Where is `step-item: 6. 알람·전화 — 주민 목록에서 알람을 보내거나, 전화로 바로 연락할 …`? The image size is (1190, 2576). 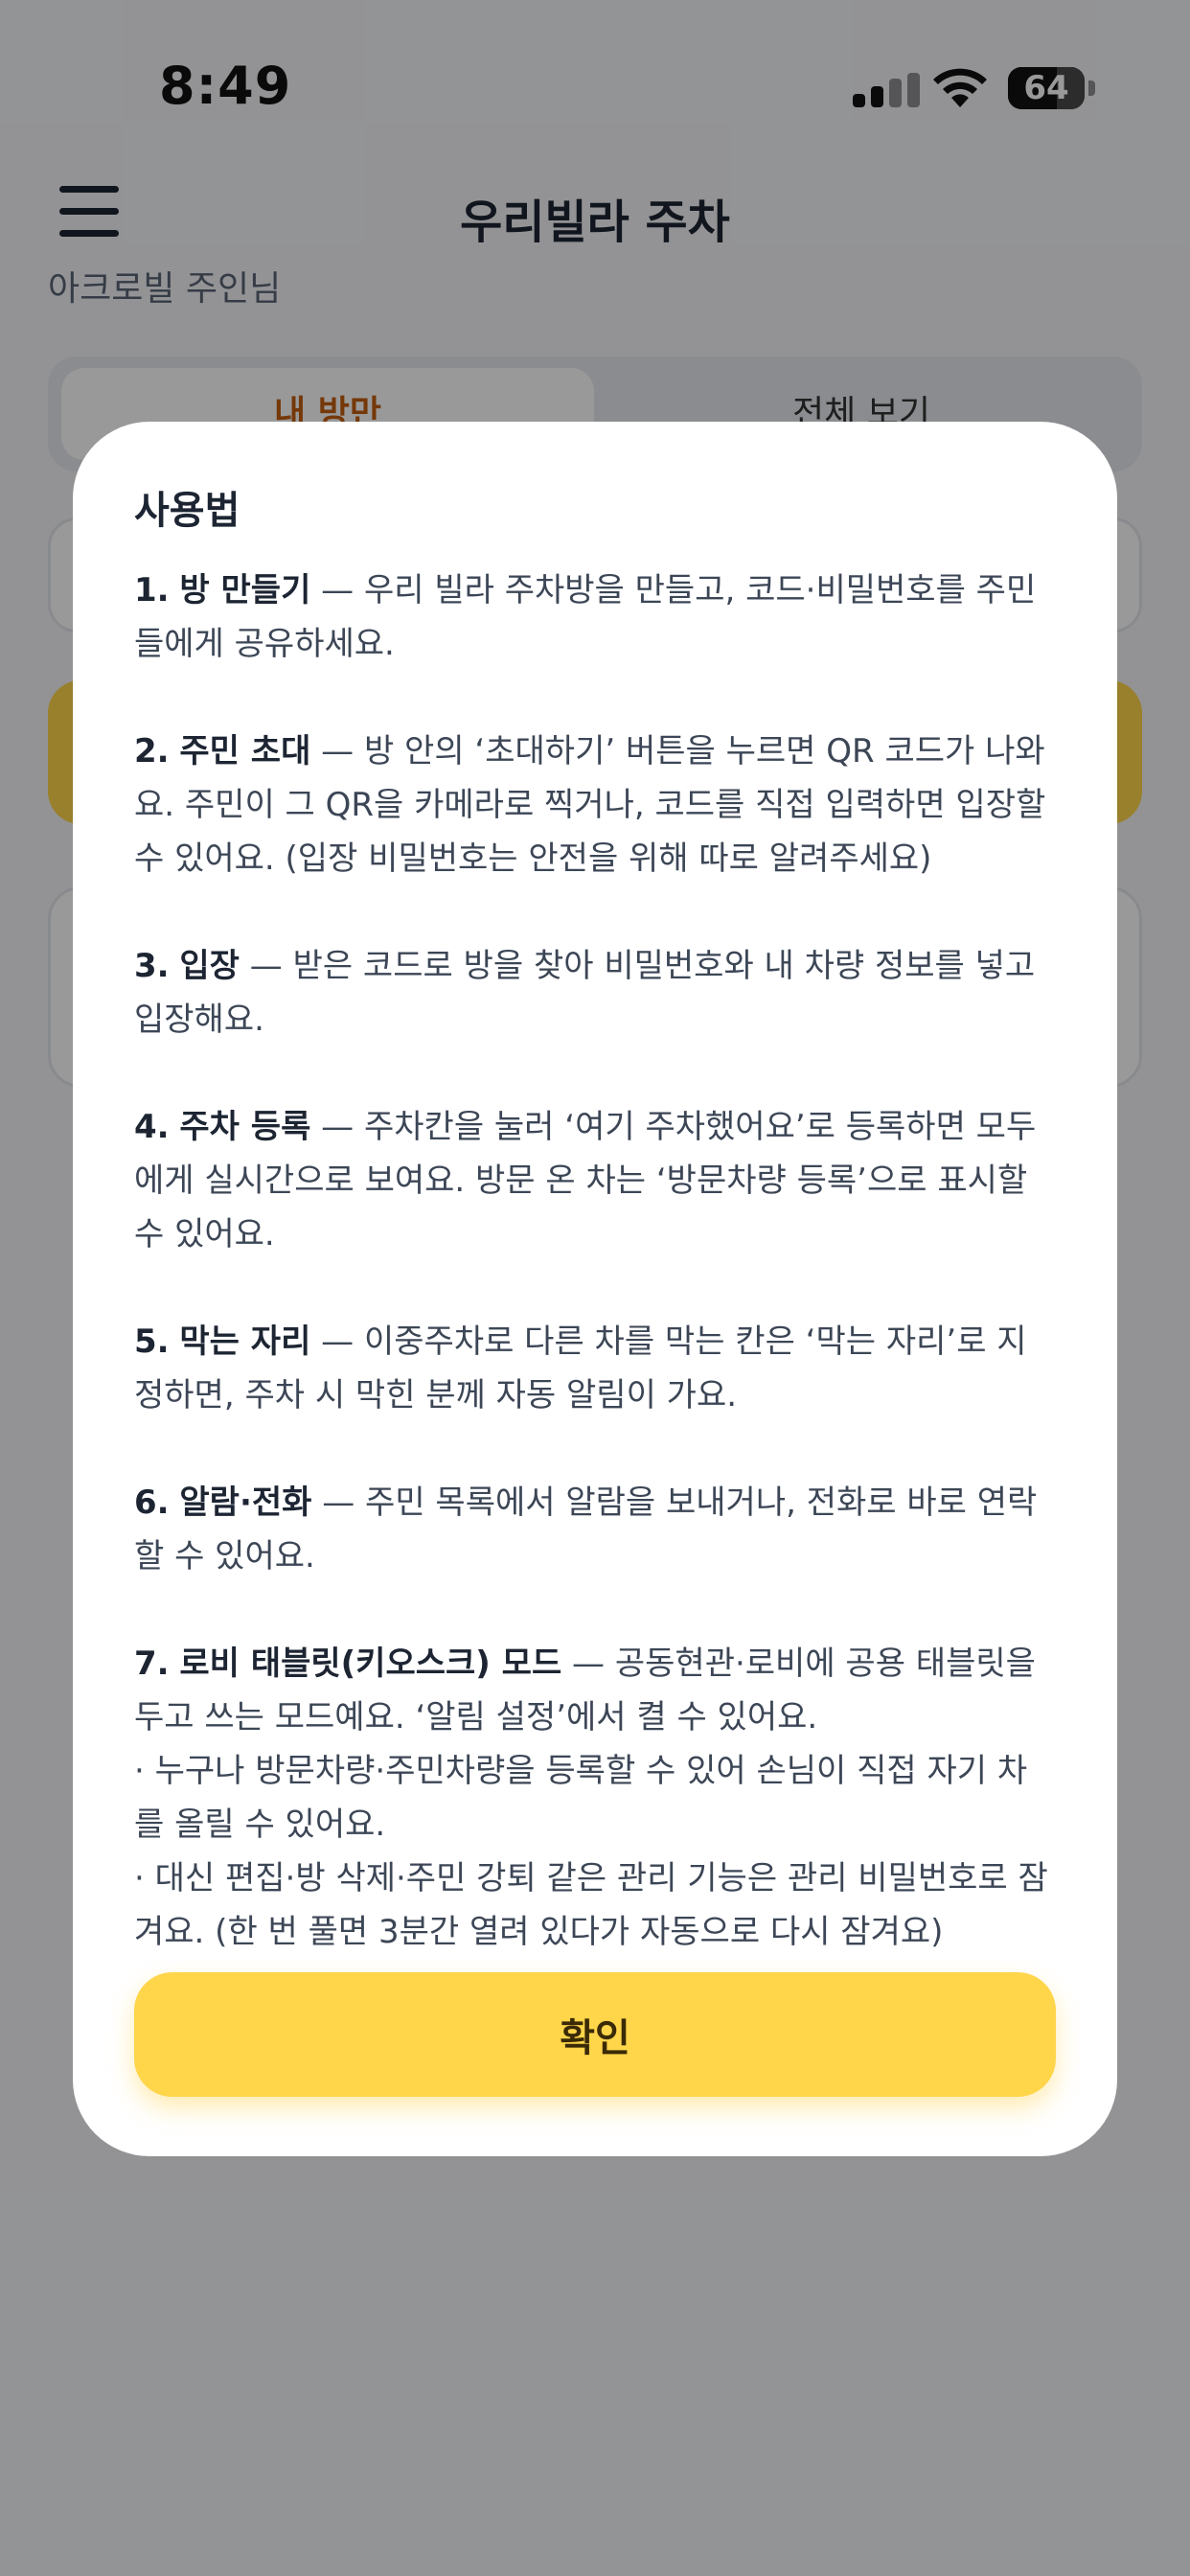 step-item: 6. 알람·전화 — 주민 목록에서 알람을 보내거나, 전화로 바로 연락할 … is located at coordinates (595, 1529).